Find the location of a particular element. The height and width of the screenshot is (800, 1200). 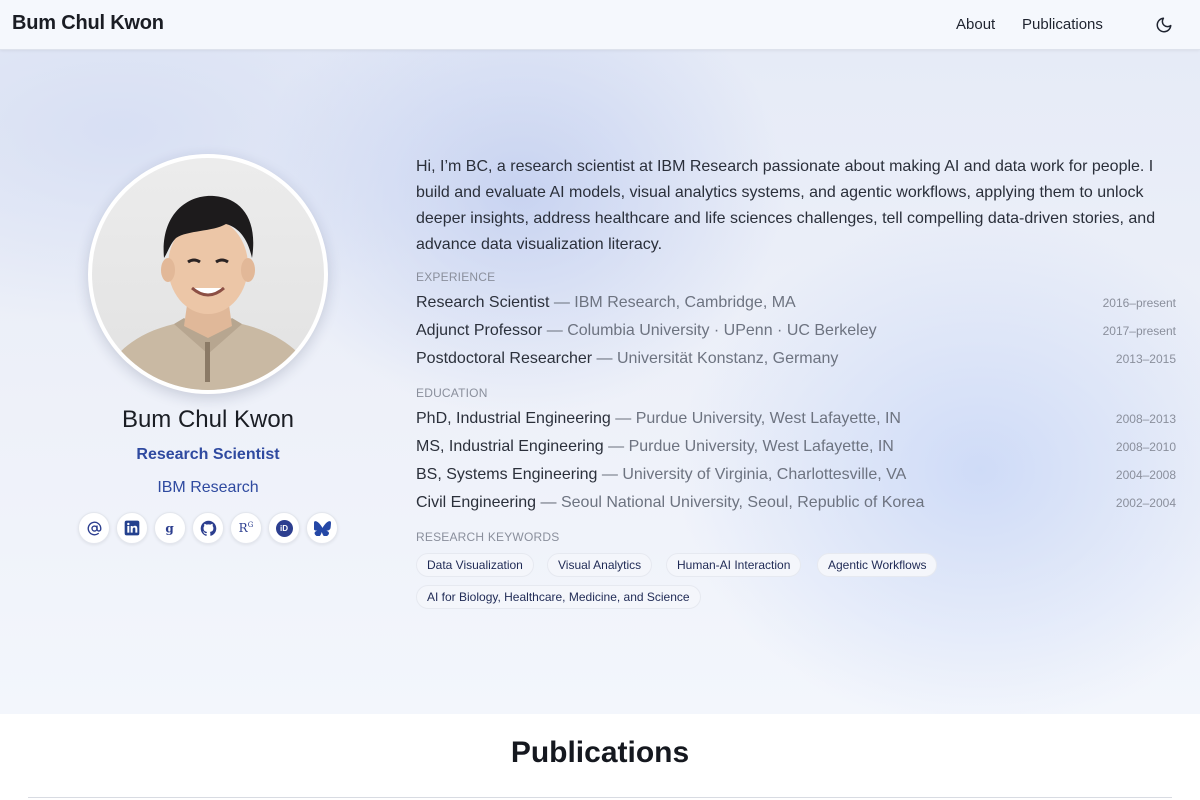

github-icon is located at coordinates (208, 528).